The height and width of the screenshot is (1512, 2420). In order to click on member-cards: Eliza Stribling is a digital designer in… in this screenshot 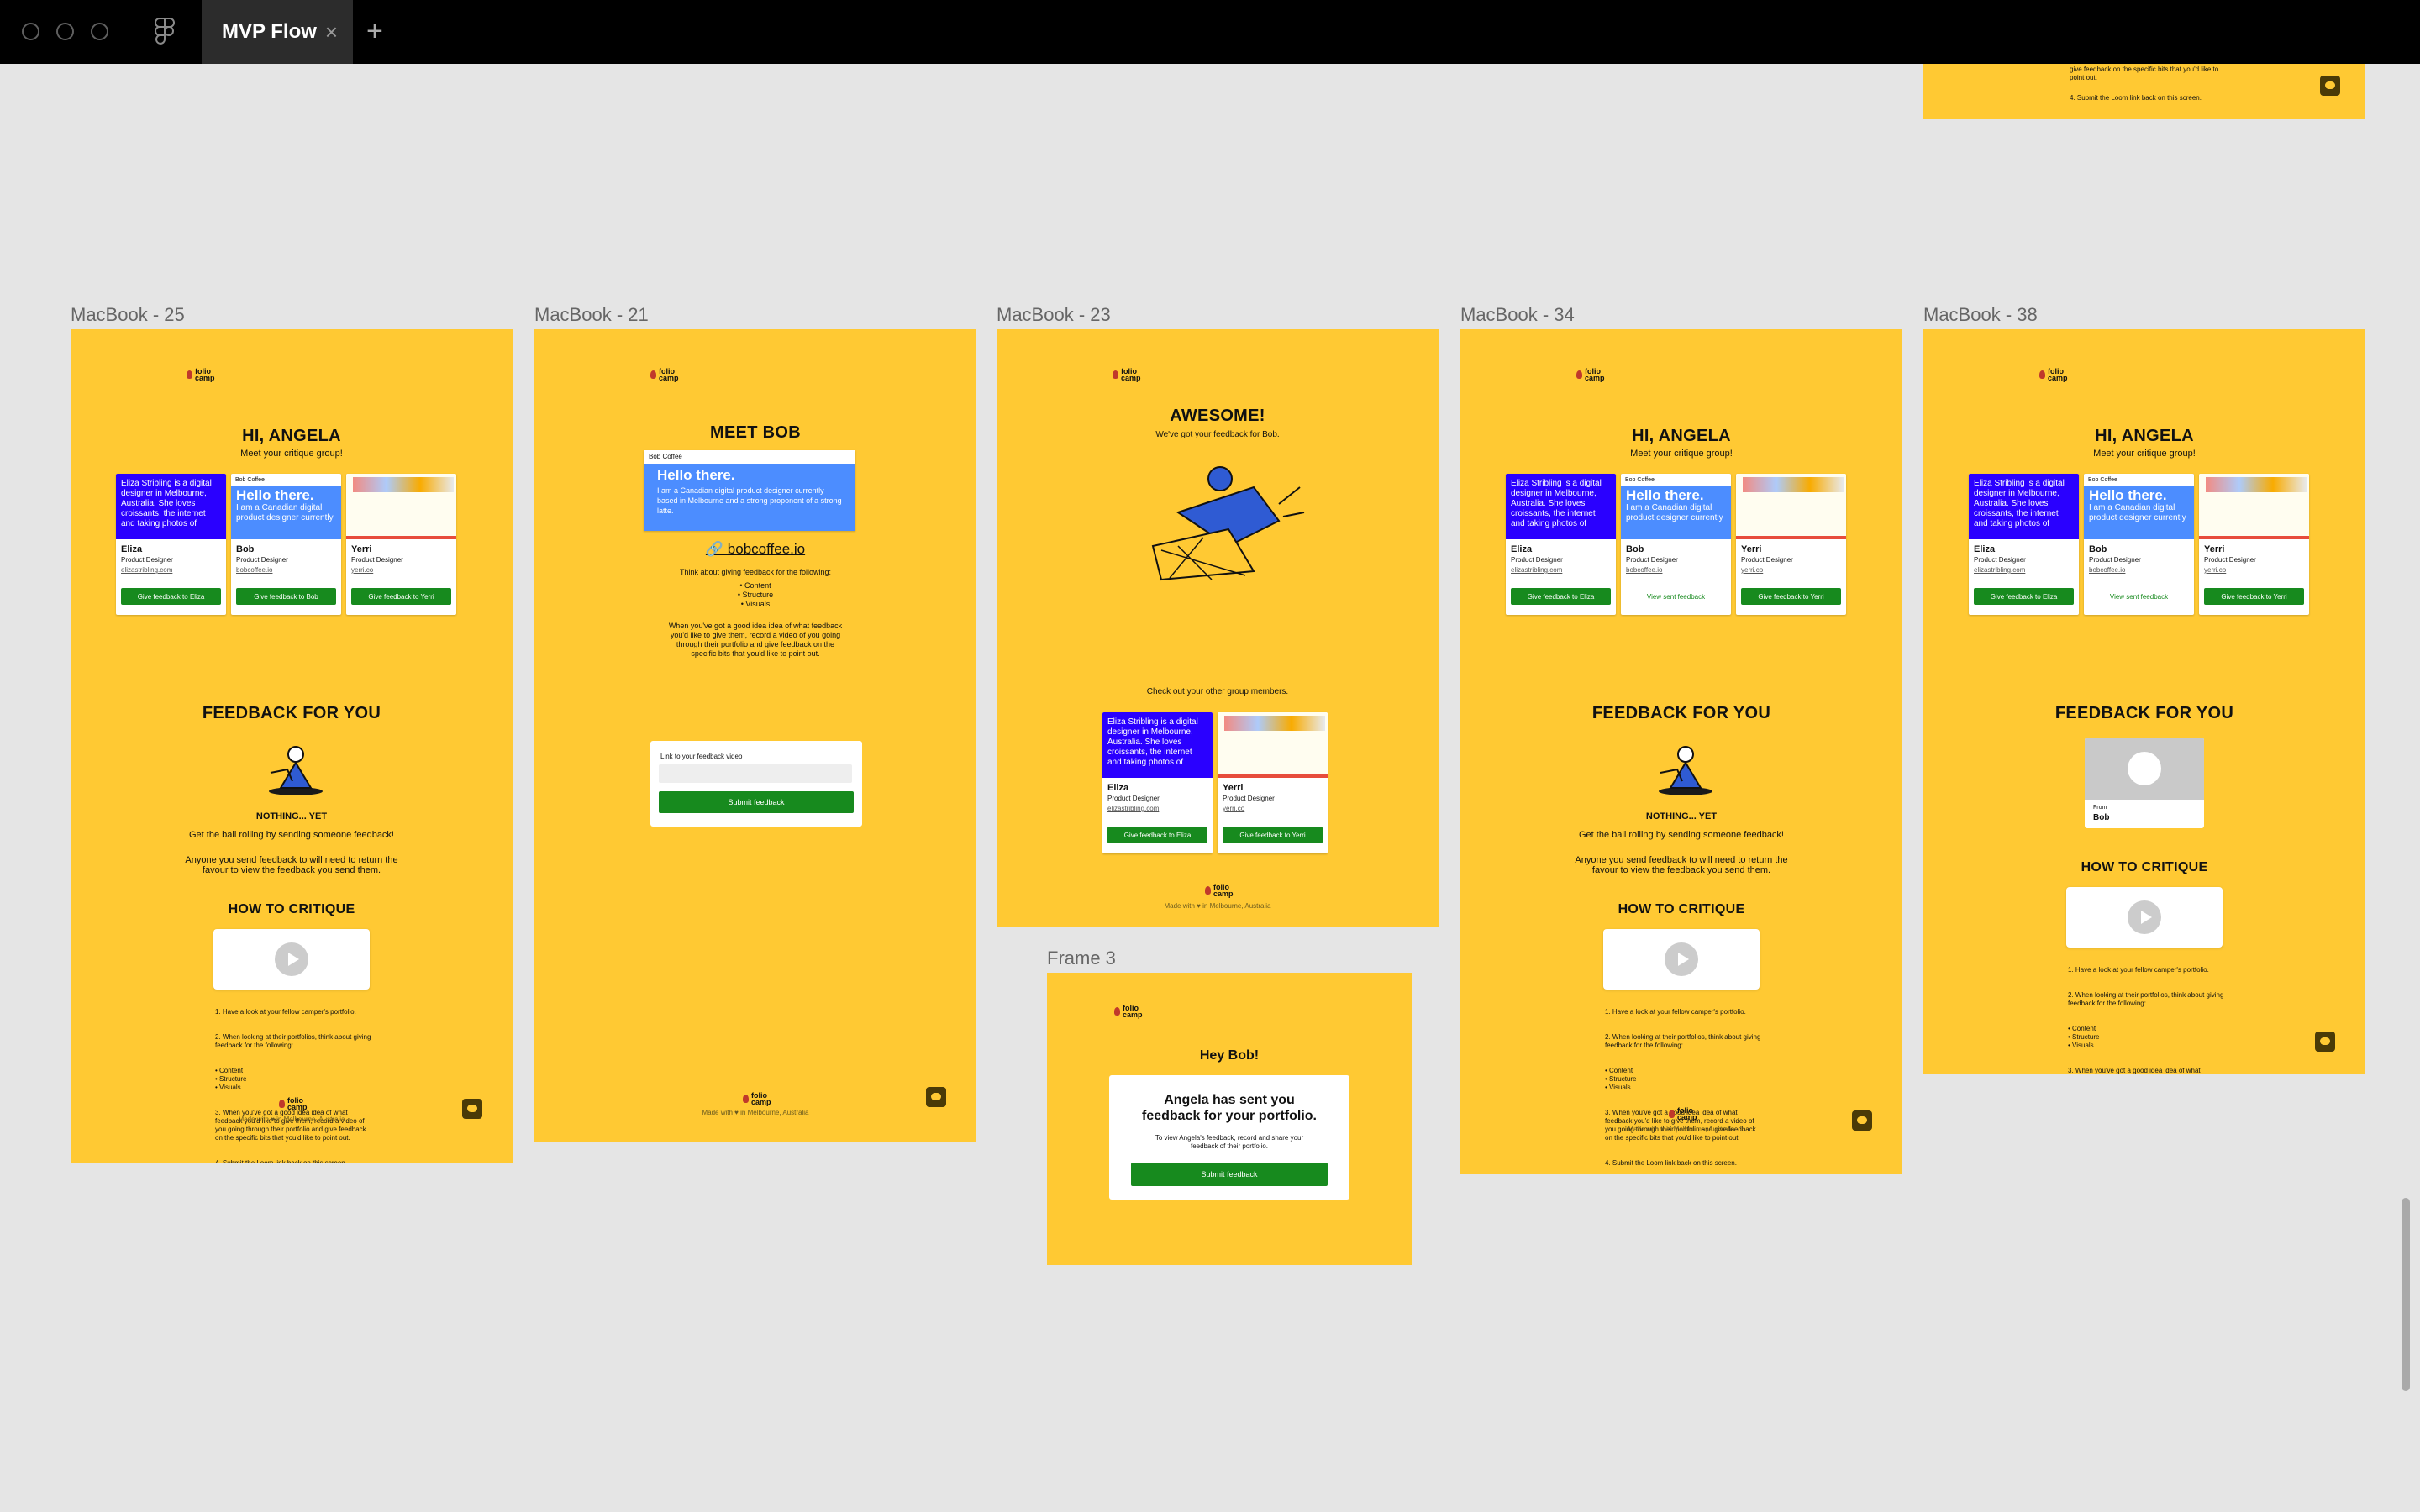, I will do `click(286, 544)`.